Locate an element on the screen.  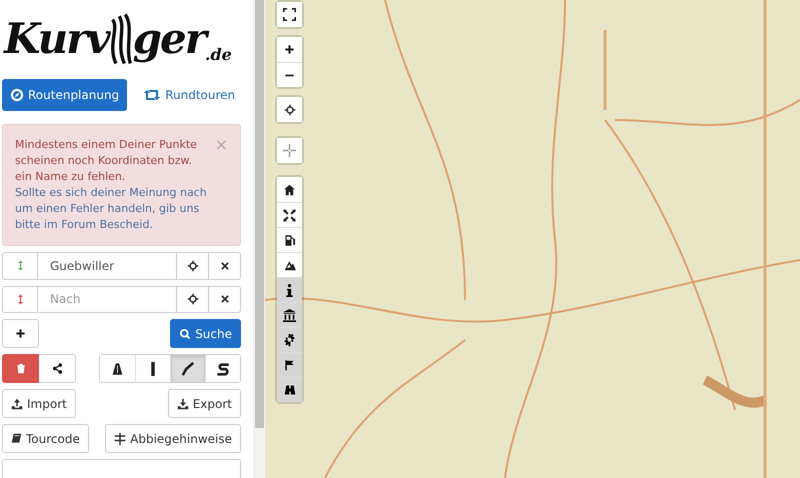
search-button: Suche is located at coordinates (205, 333).